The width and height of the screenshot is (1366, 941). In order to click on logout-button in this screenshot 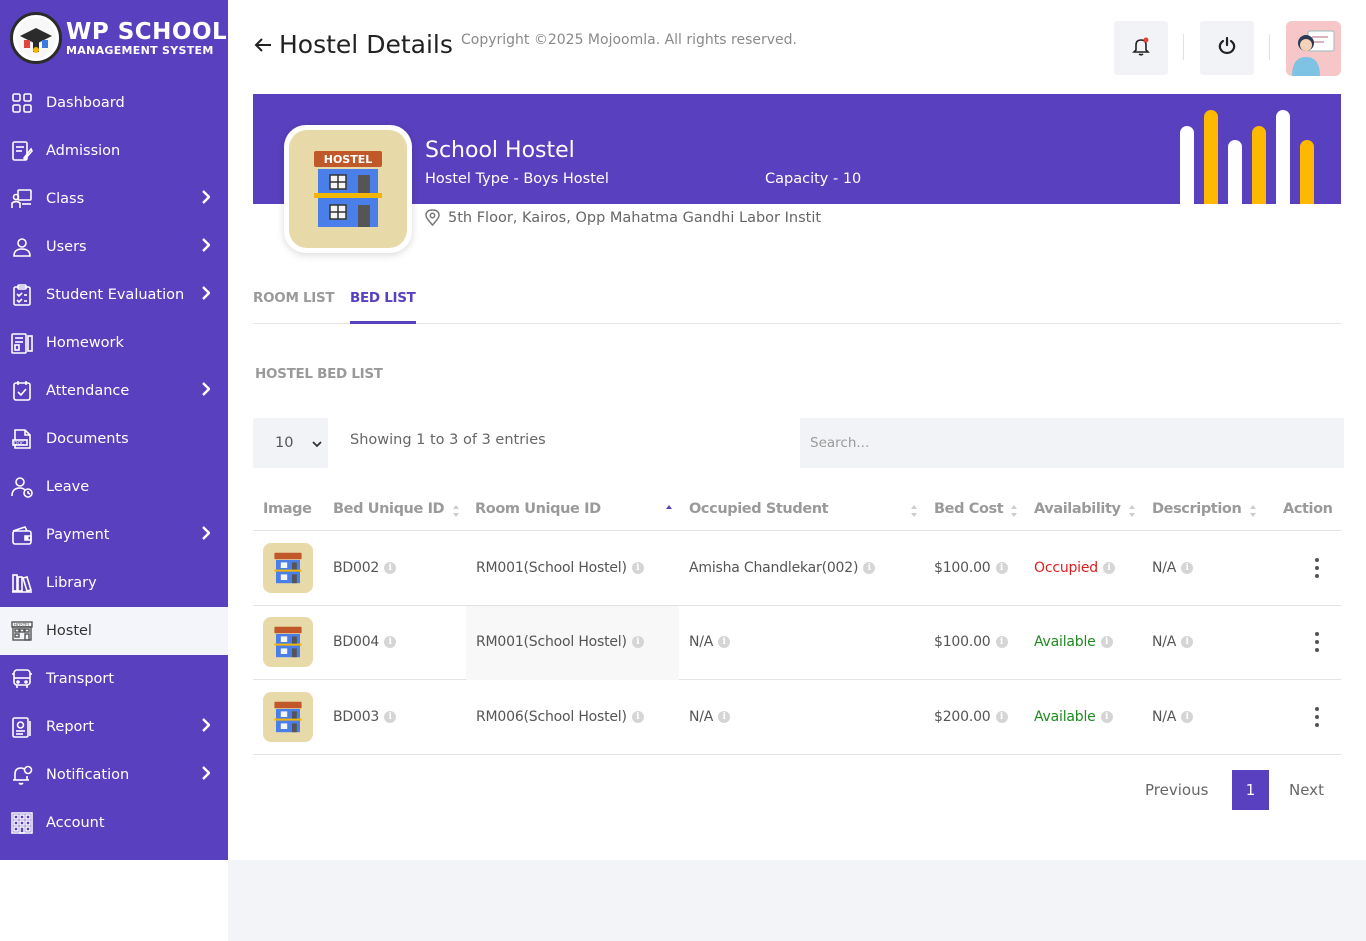, I will do `click(1227, 48)`.